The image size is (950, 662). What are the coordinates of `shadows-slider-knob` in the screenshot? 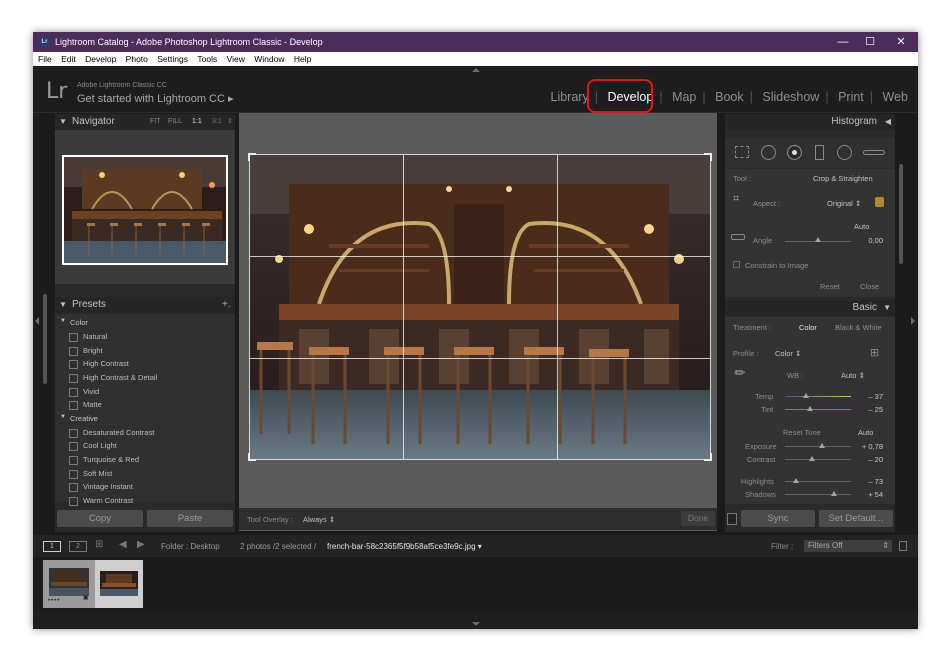 It's located at (834, 493).